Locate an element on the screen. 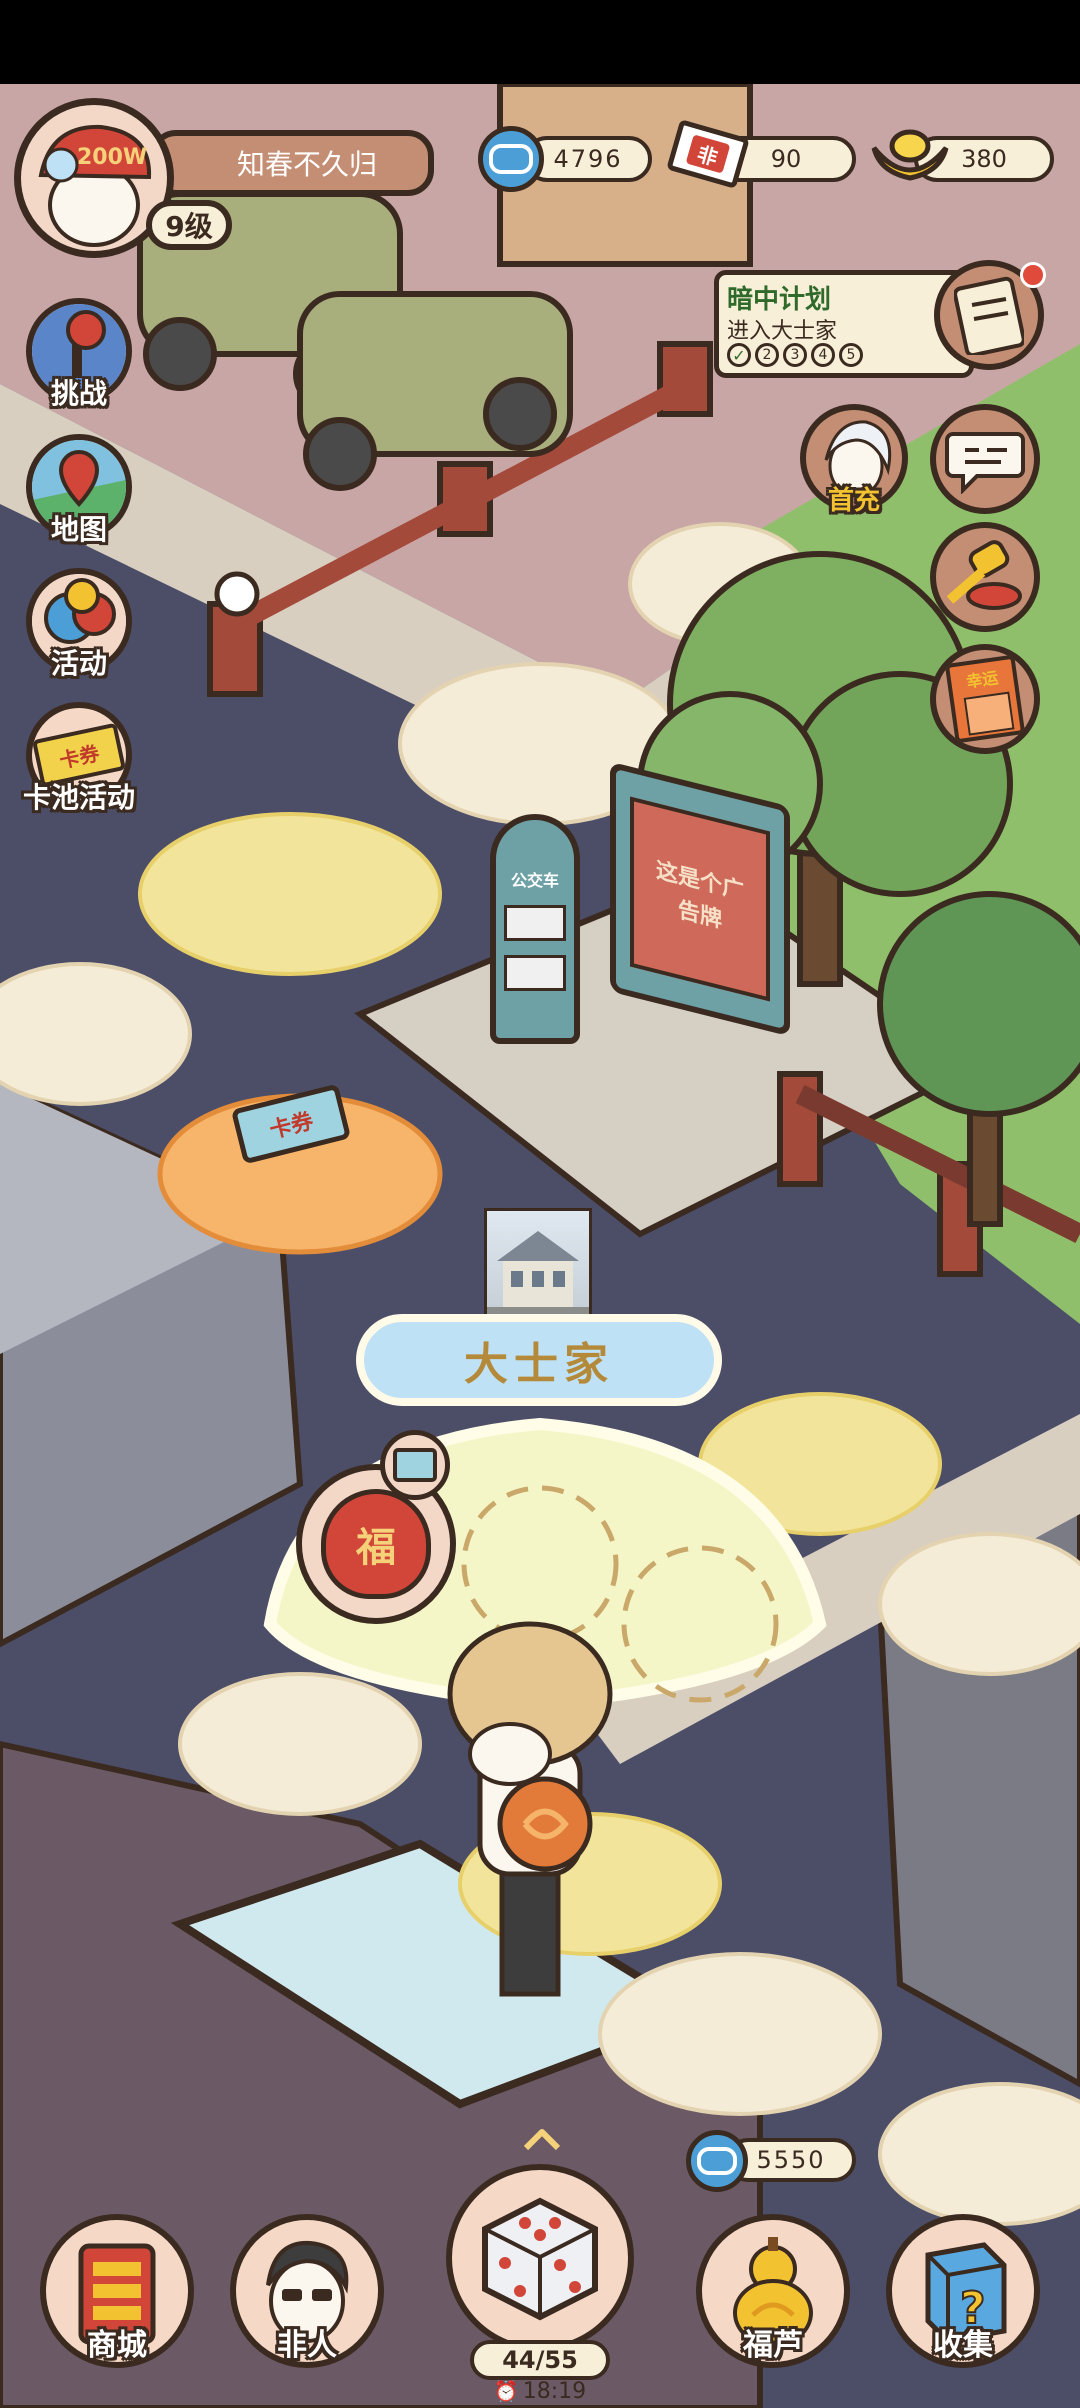 The width and height of the screenshot is (1080, 2408). quest-step: 2 is located at coordinates (767, 355).